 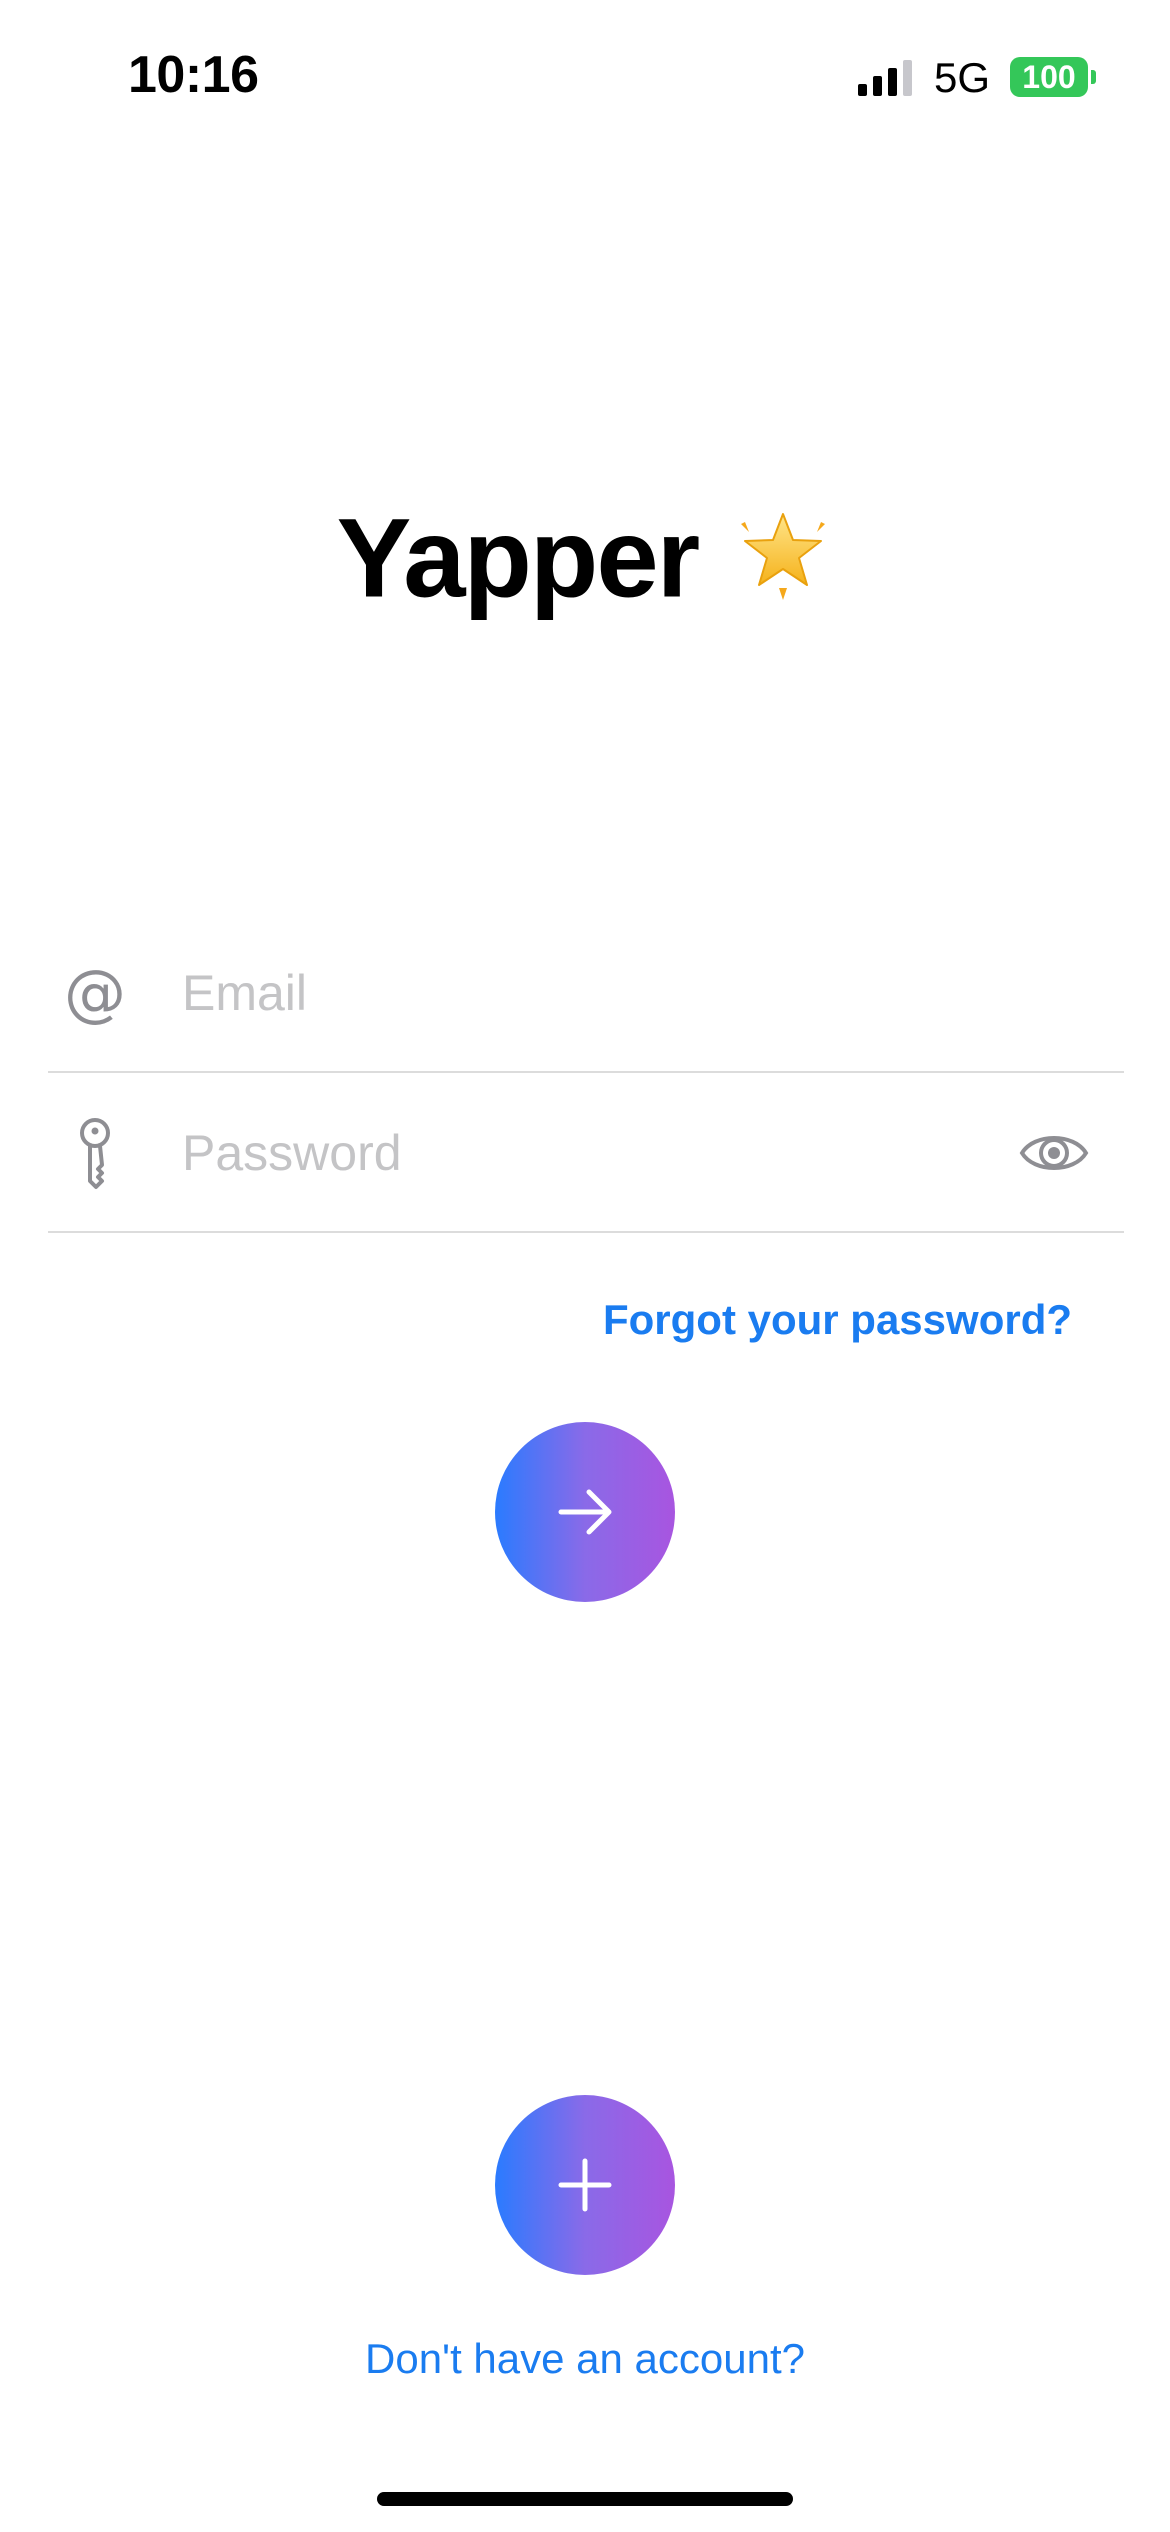 I want to click on status-time: 10:16, so click(x=193, y=75).